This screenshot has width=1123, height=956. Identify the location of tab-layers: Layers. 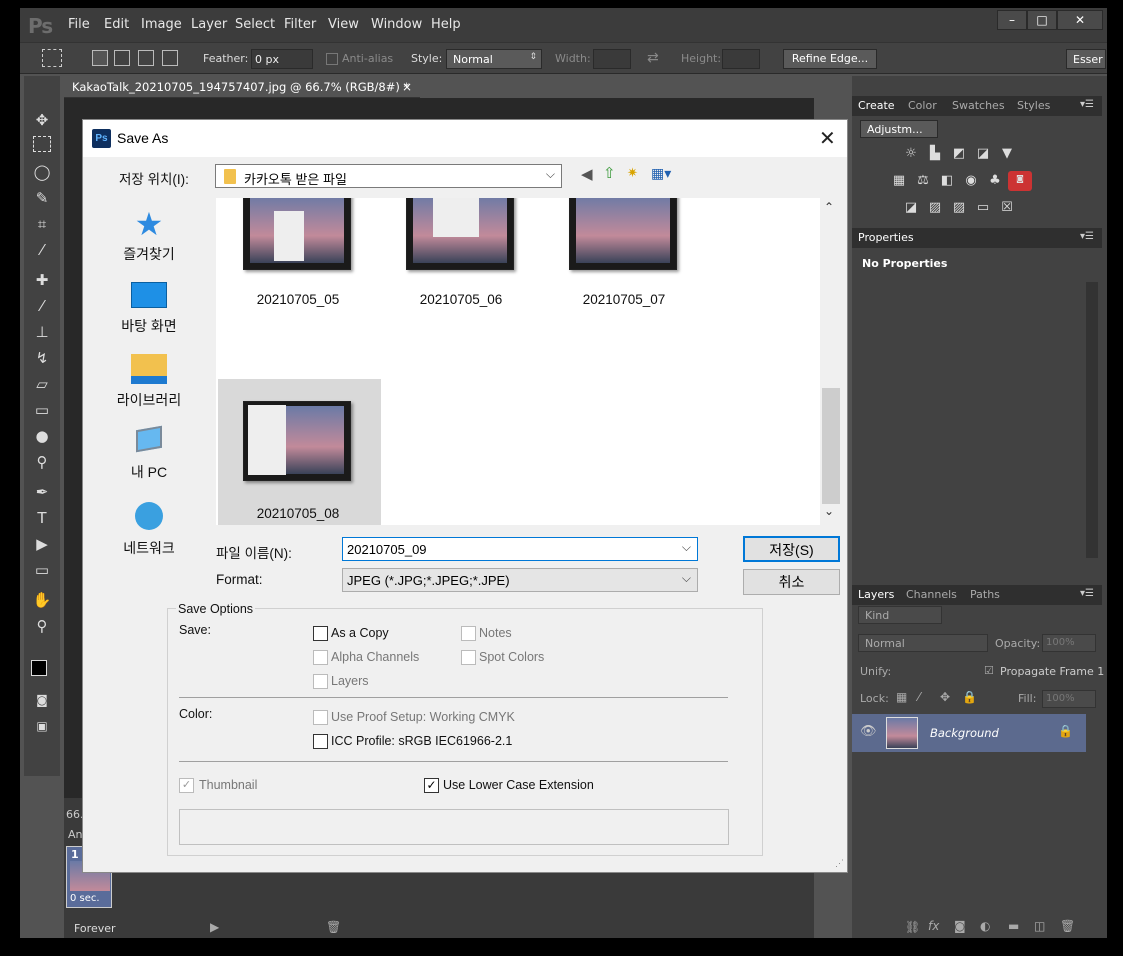
(876, 594).